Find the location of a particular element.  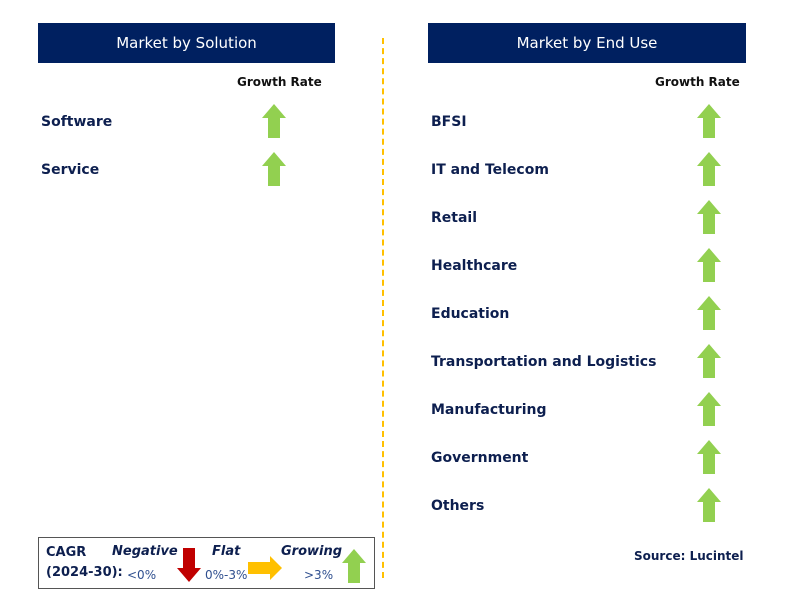

divider is located at coordinates (383, 308).